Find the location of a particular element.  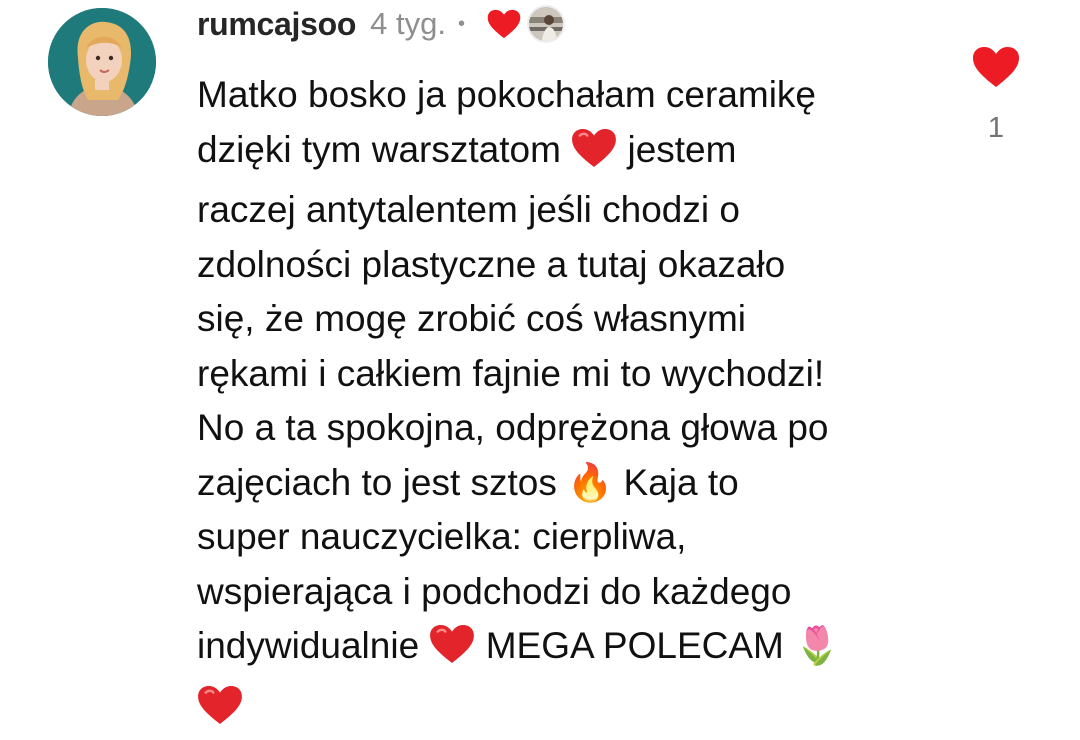

username: rumcajsoo is located at coordinates (276, 24).